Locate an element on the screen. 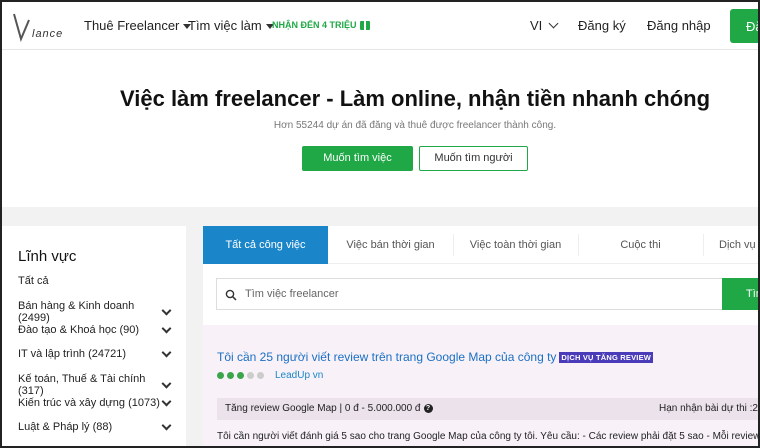 The height and width of the screenshot is (448, 760). search-section: Tìm is located at coordinates (480, 294).